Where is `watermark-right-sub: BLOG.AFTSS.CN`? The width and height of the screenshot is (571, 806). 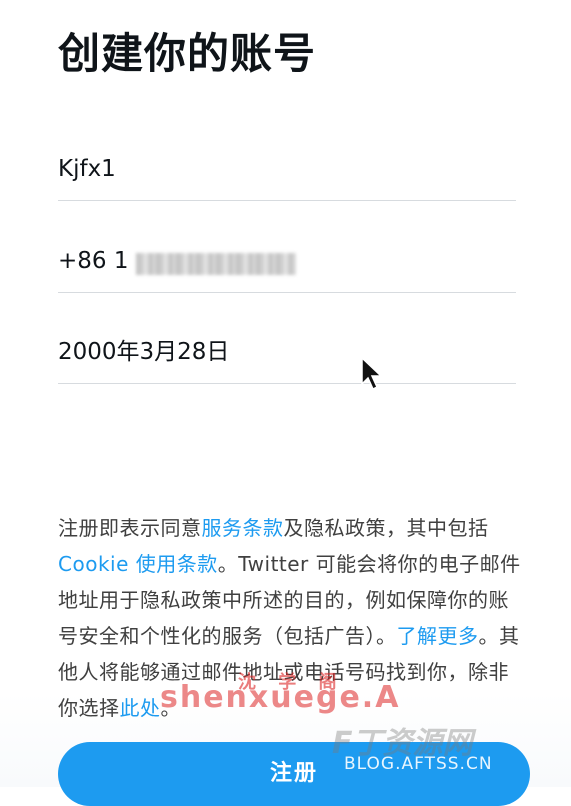
watermark-right-sub: BLOG.AFTSS.CN is located at coordinates (418, 764).